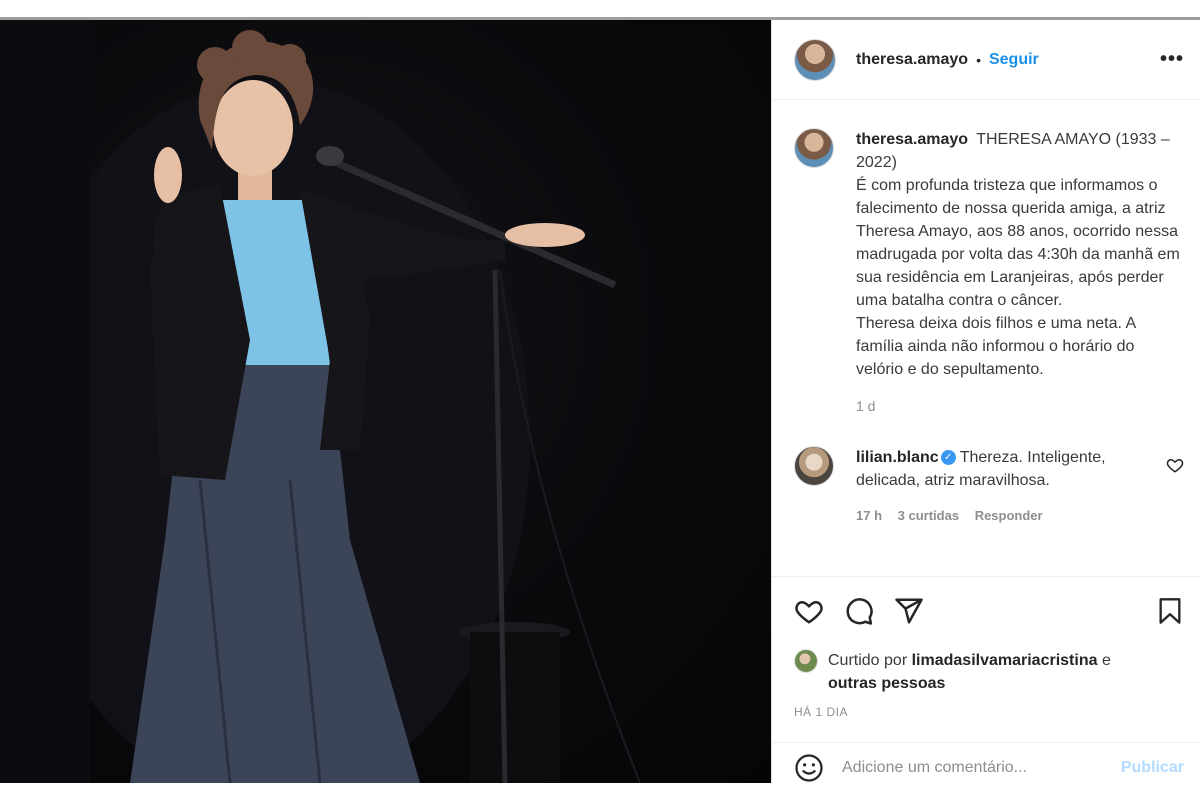 This screenshot has height=800, width=1200. Describe the element at coordinates (1005, 660) in the screenshot. I see `liked-by-user: limadasilvamariacristina` at that location.